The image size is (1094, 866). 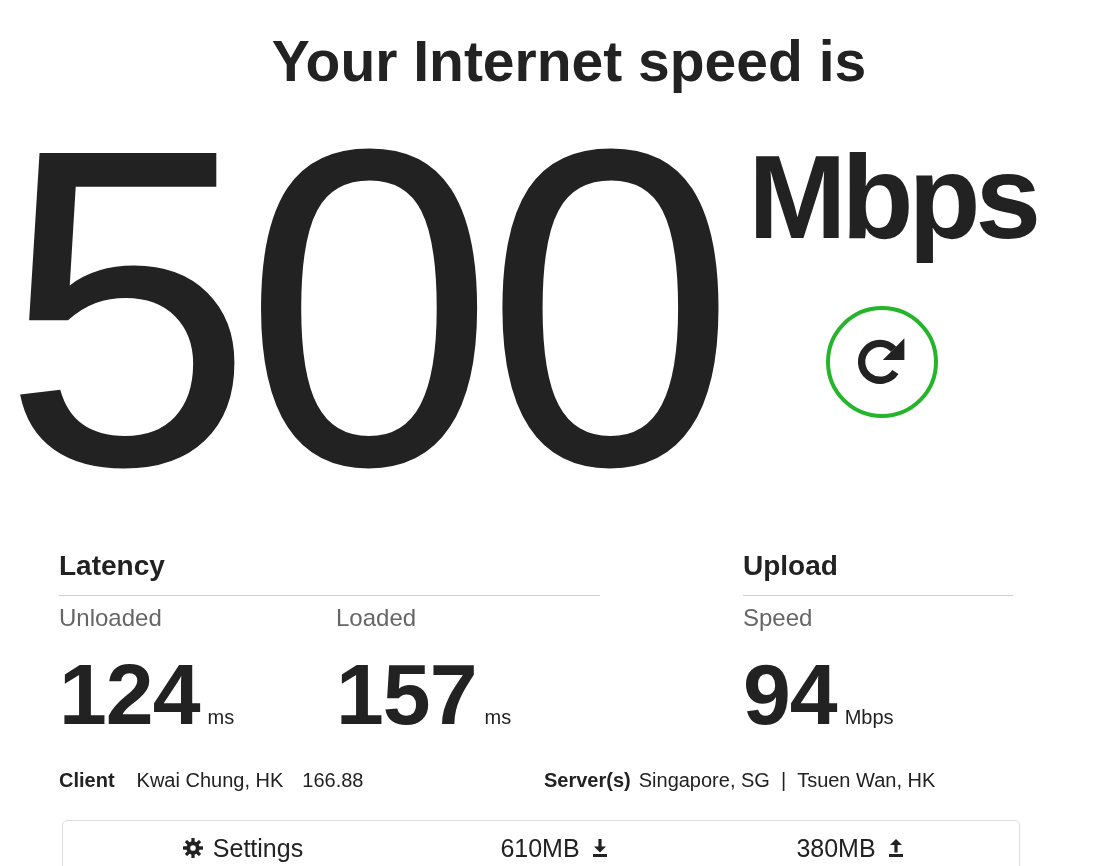 I want to click on client-location: Kwai Chung, HK, so click(x=210, y=780).